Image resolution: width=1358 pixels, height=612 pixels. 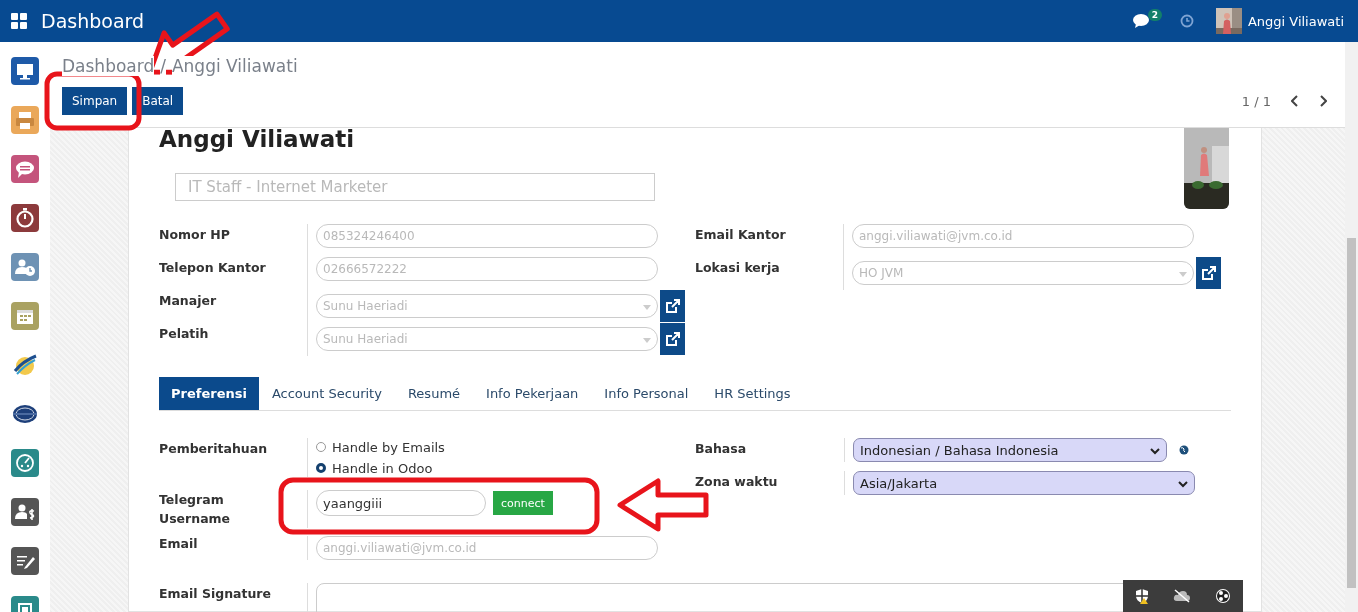 What do you see at coordinates (326, 393) in the screenshot?
I see `tab: Account Security` at bounding box center [326, 393].